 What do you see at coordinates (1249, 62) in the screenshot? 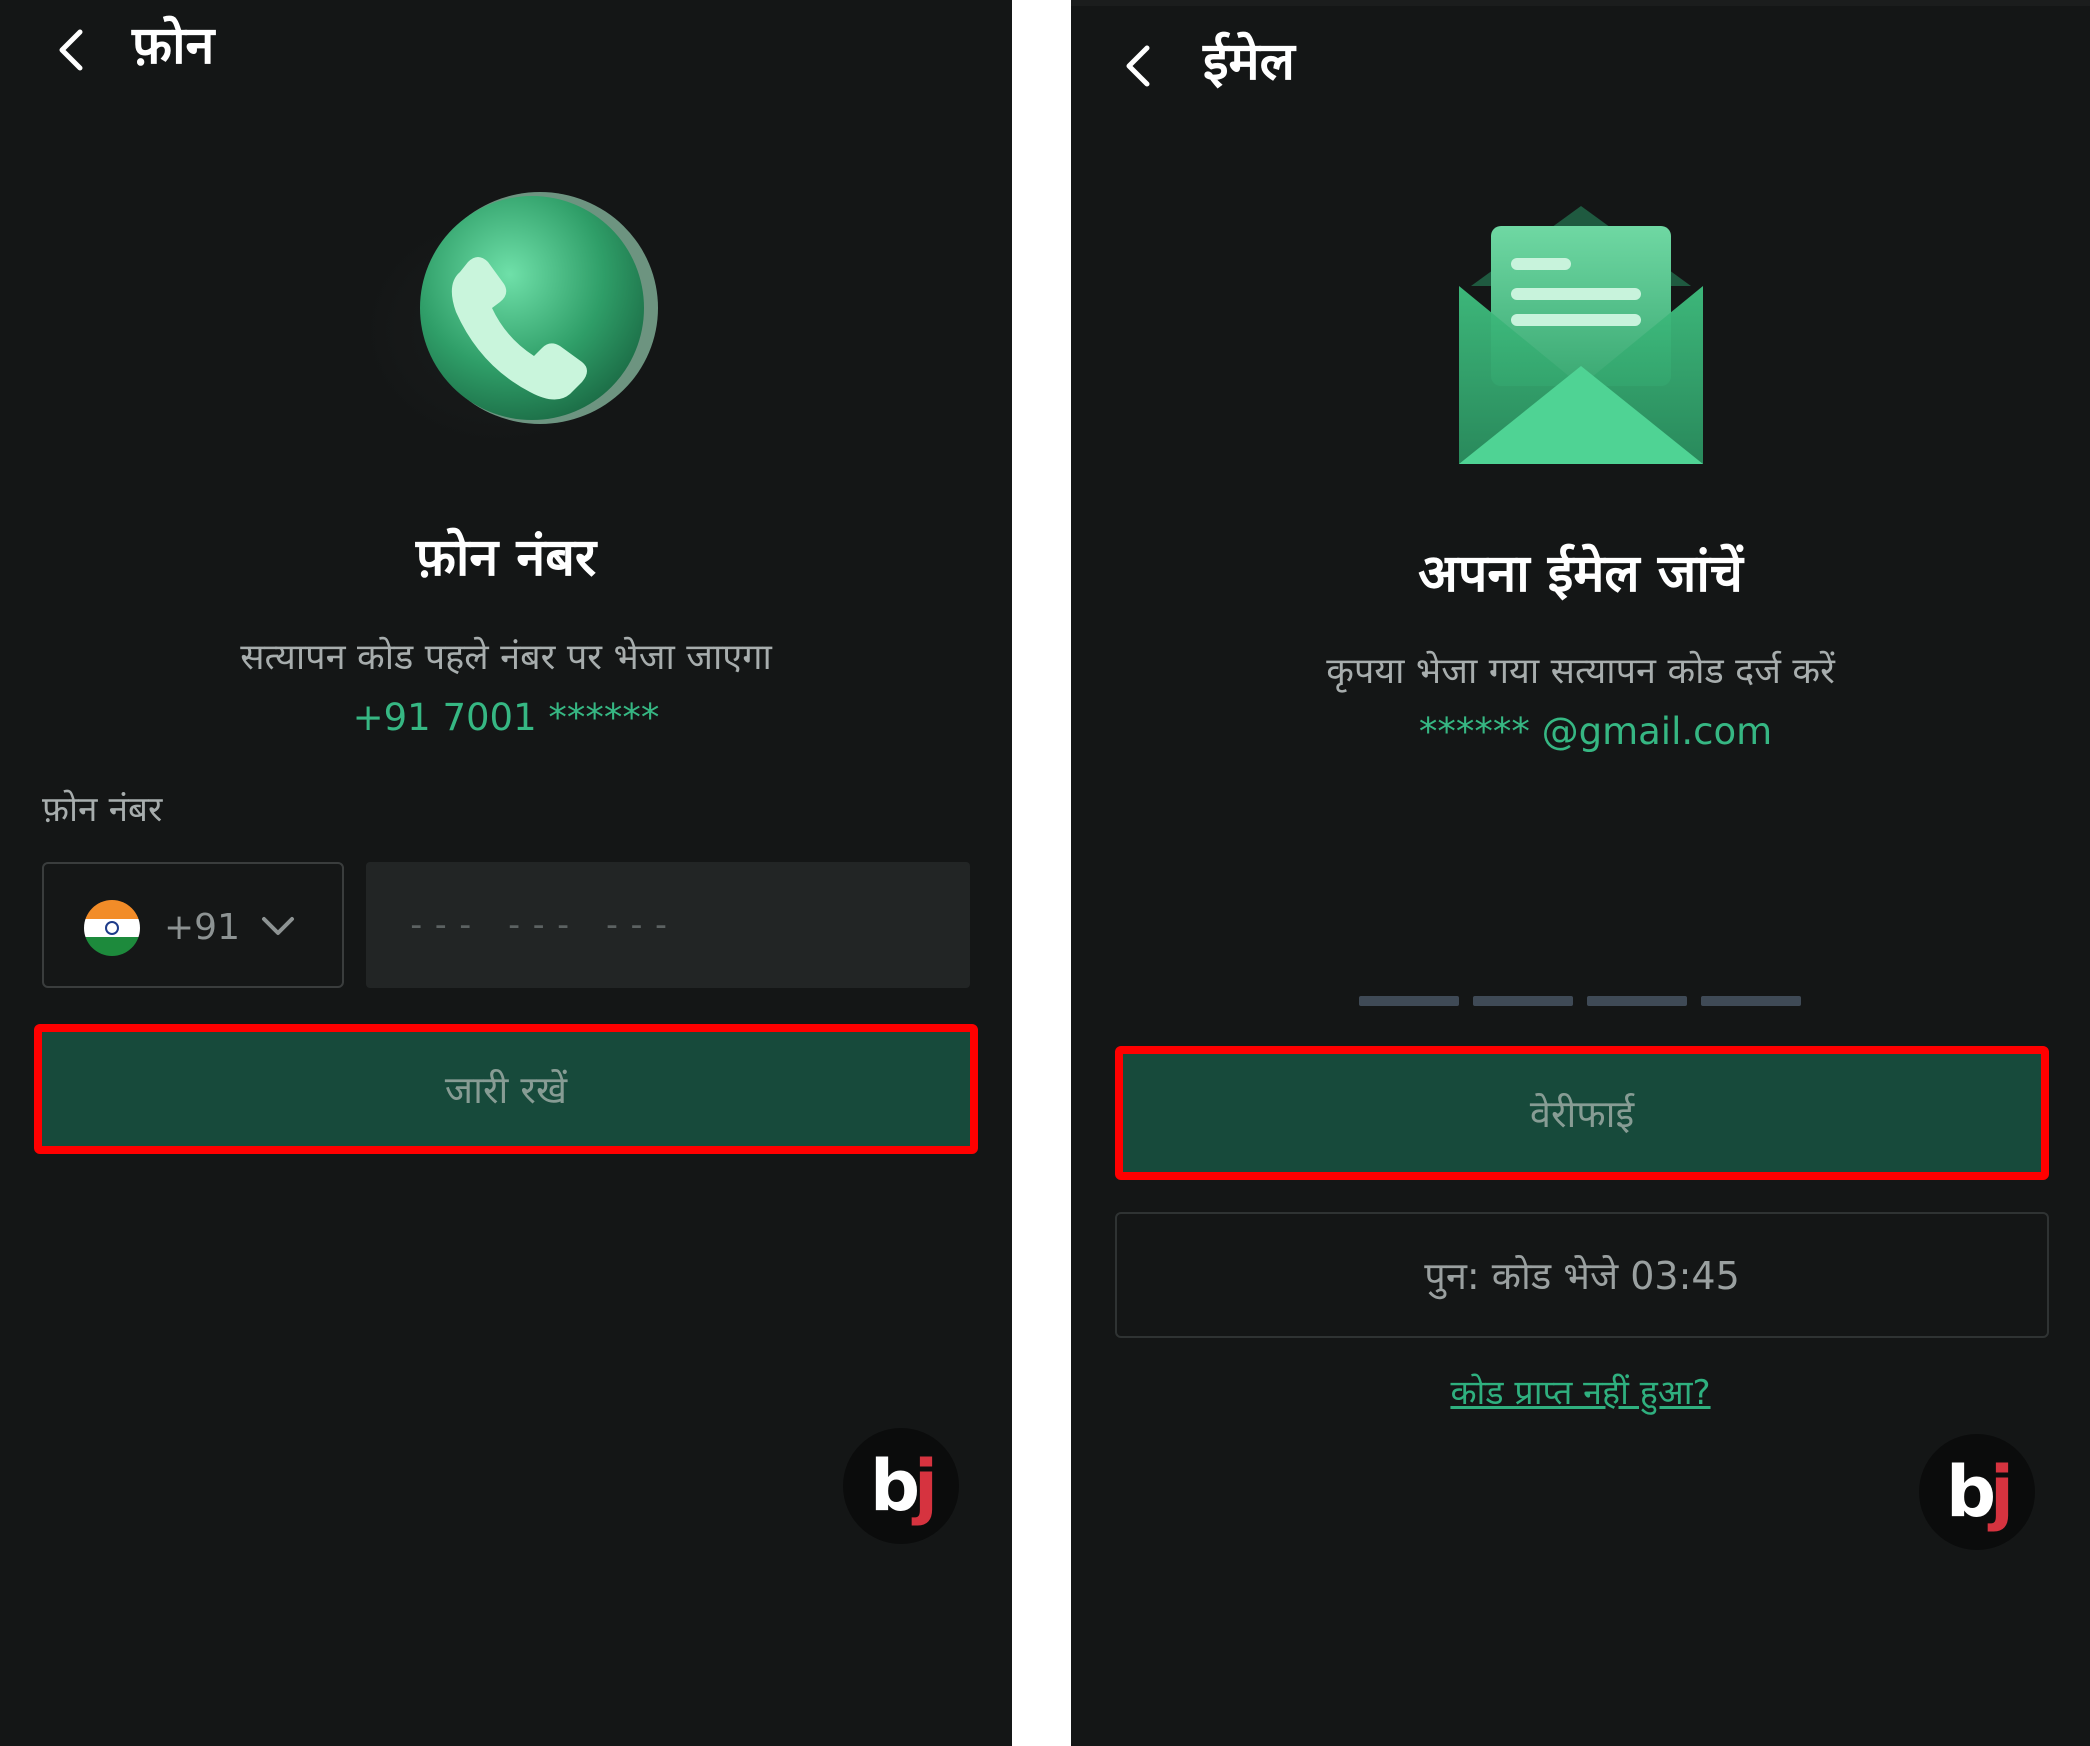
I see `header-title: ईमेल` at bounding box center [1249, 62].